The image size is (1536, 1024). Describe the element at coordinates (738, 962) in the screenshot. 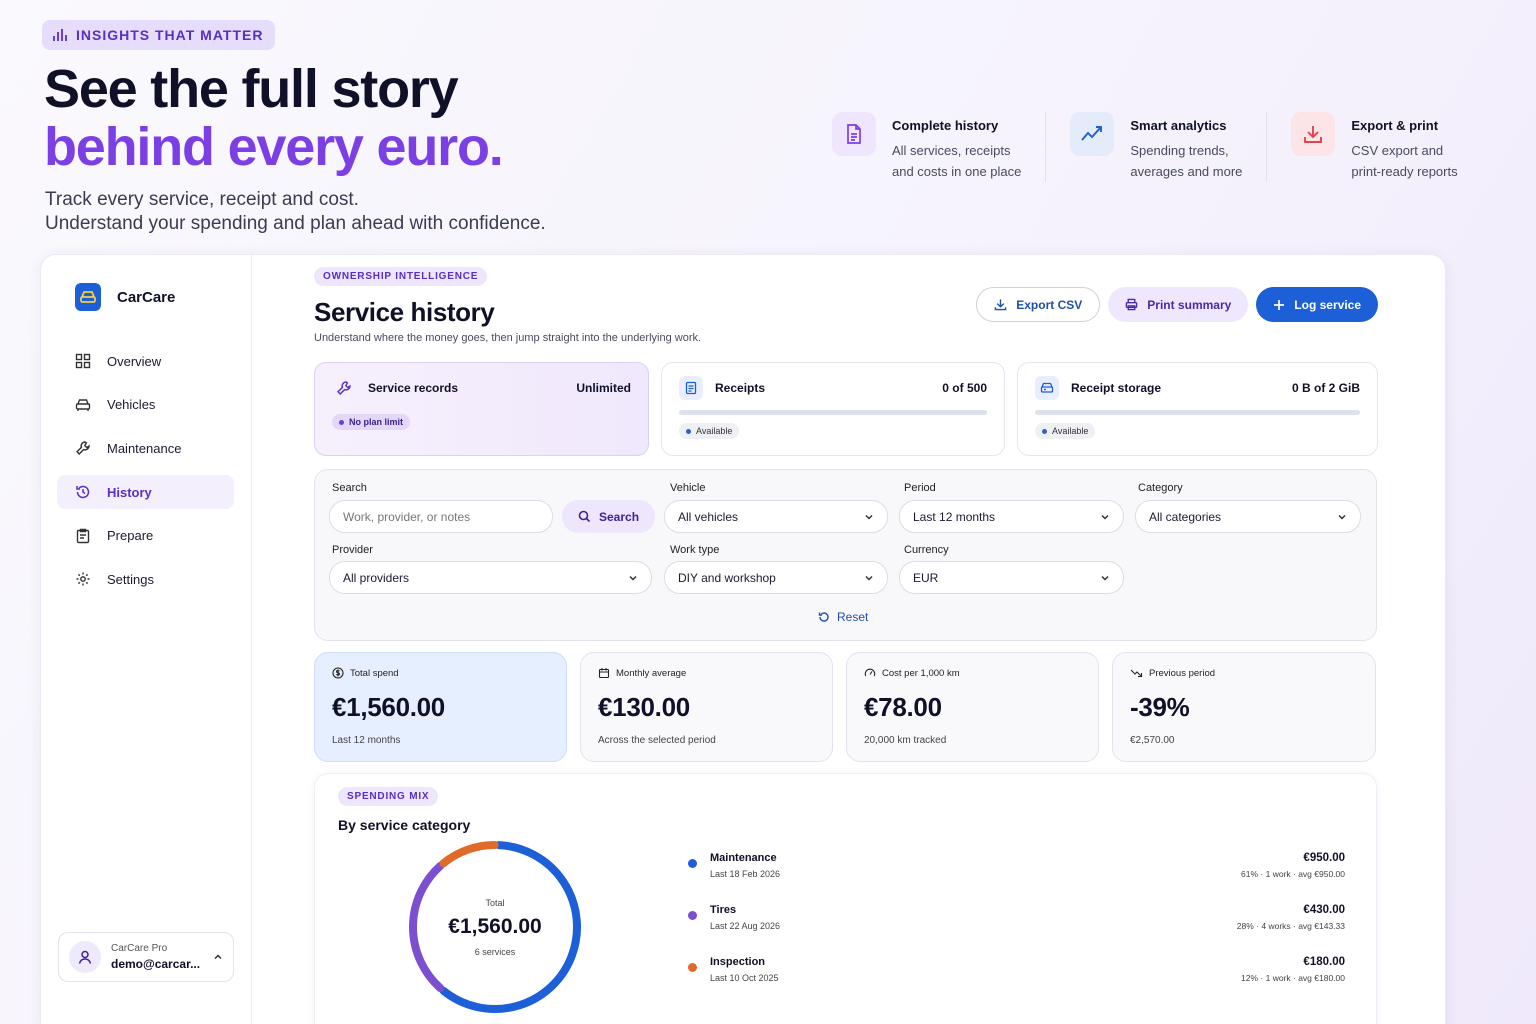

I see `legend-name: Inspection` at that location.